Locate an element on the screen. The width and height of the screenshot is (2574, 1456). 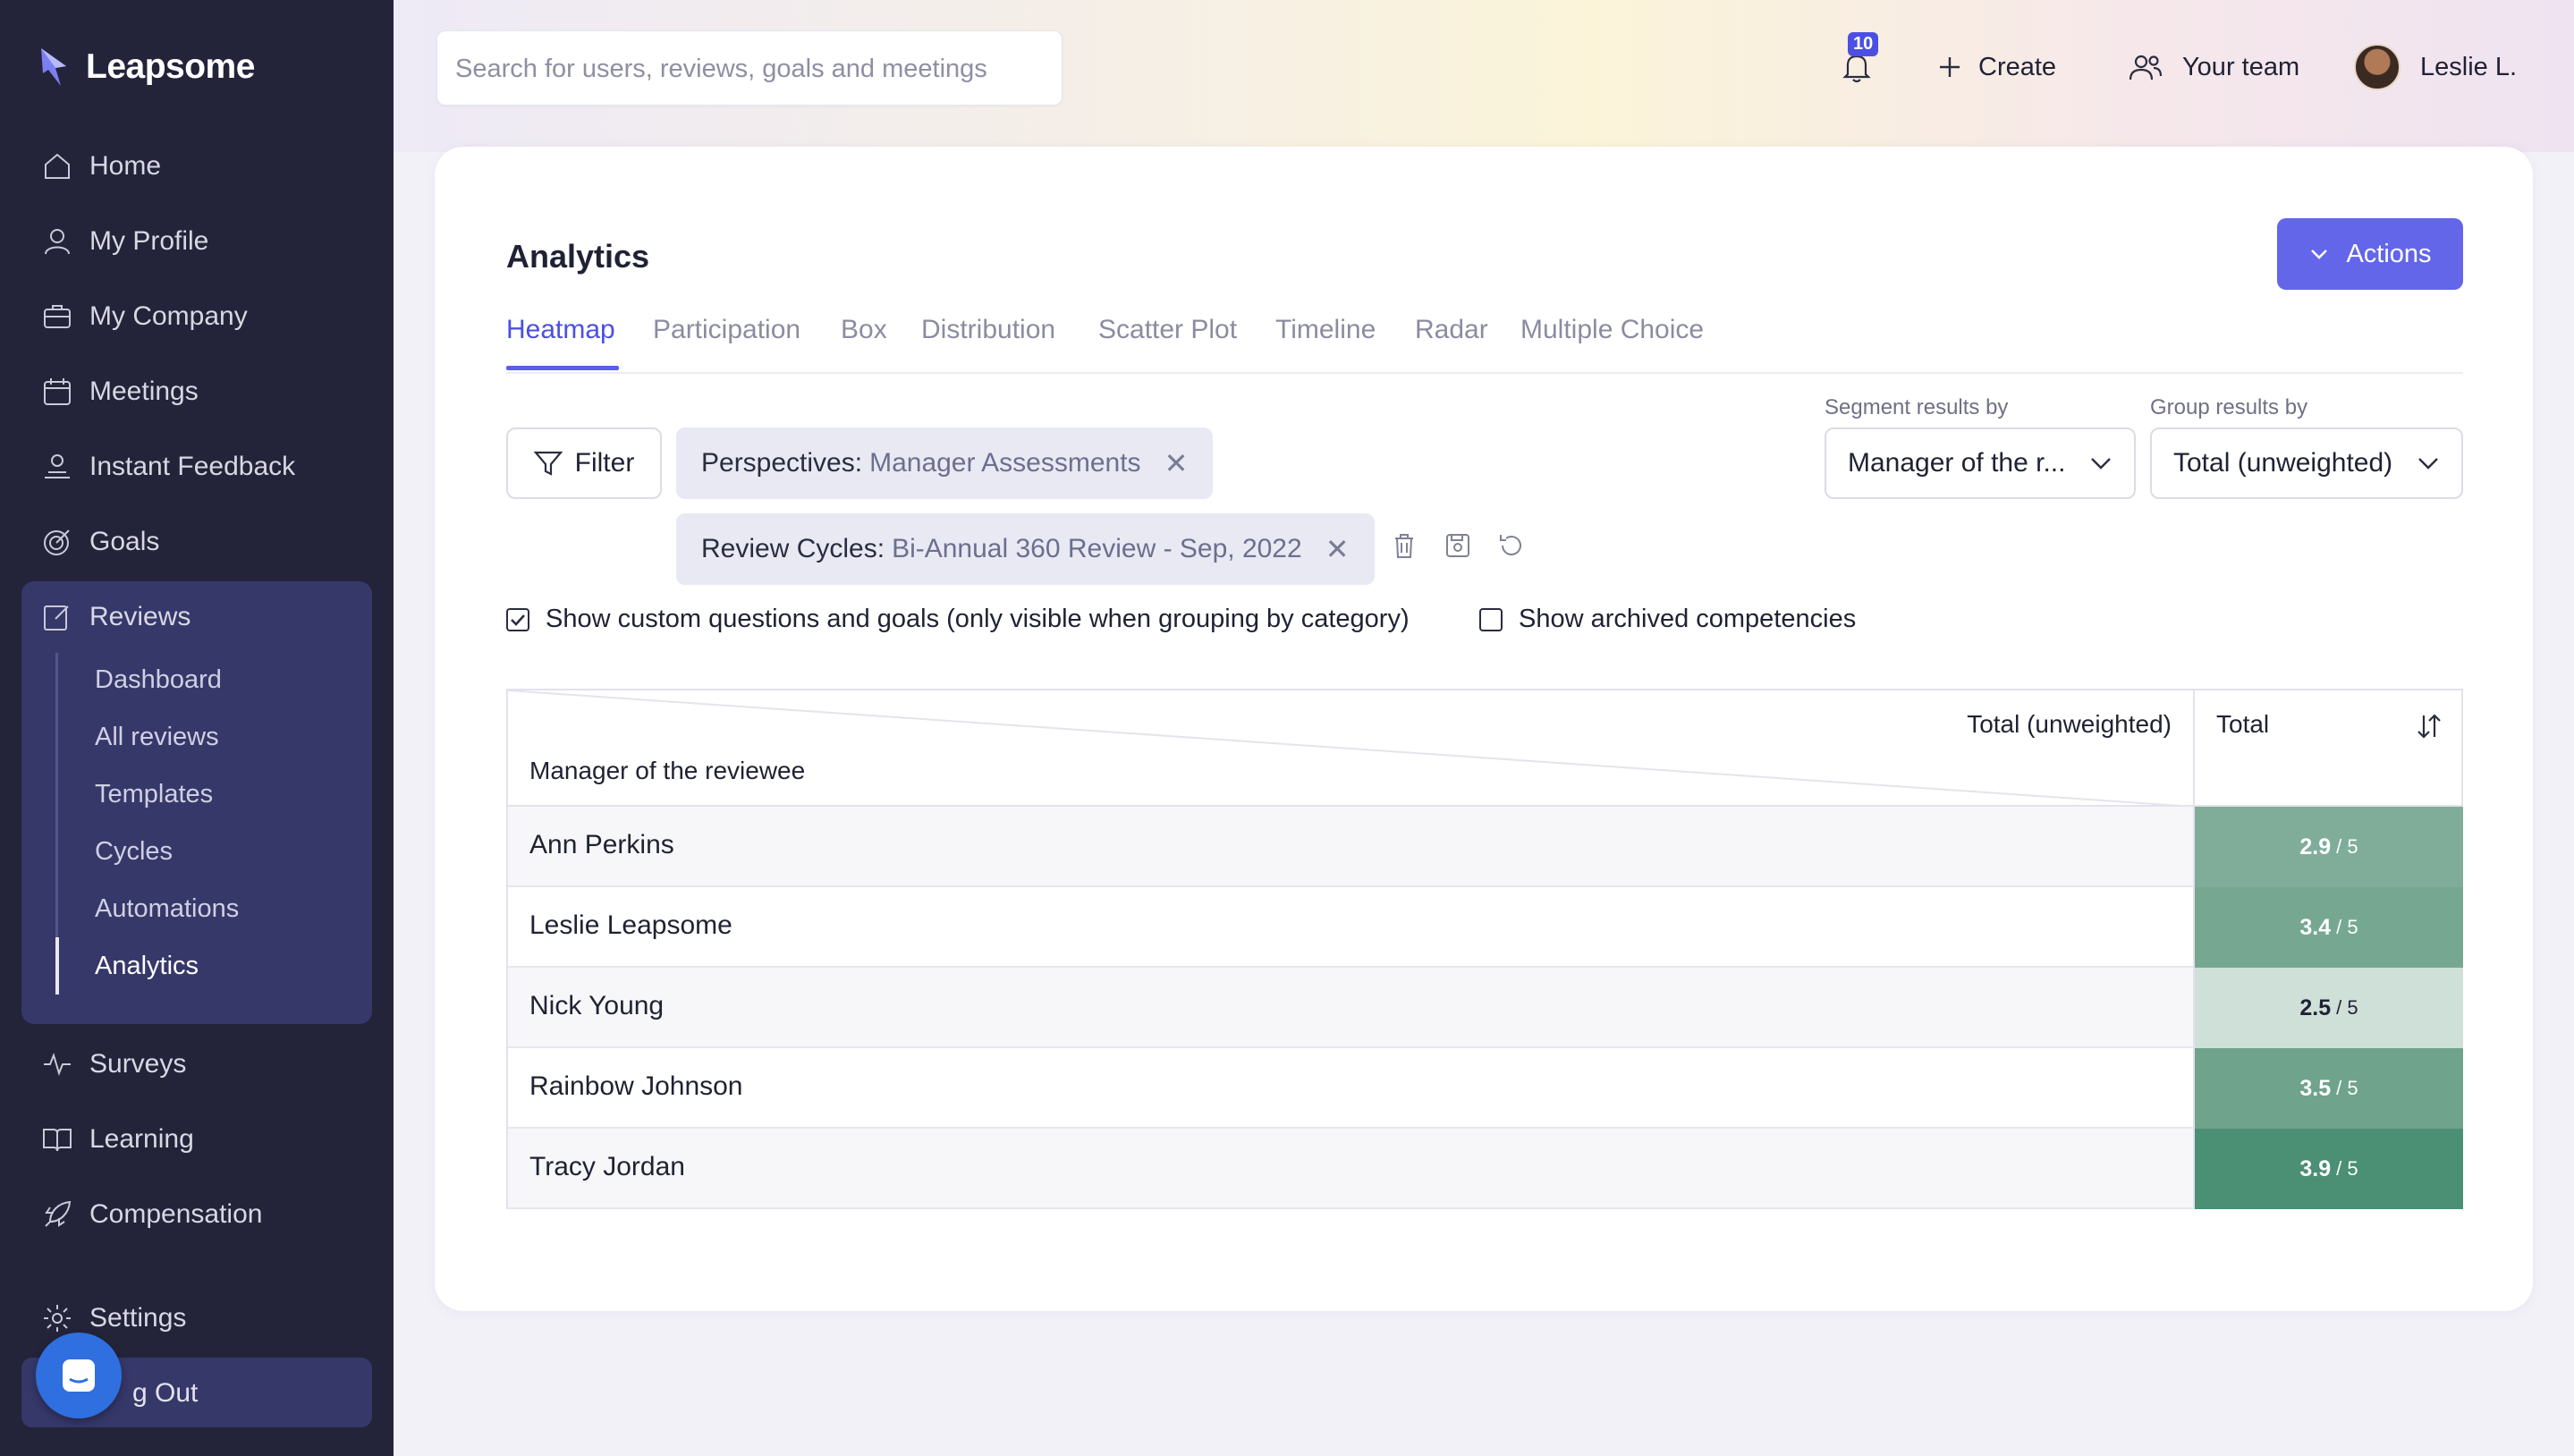
edit-icon is located at coordinates (56, 618).